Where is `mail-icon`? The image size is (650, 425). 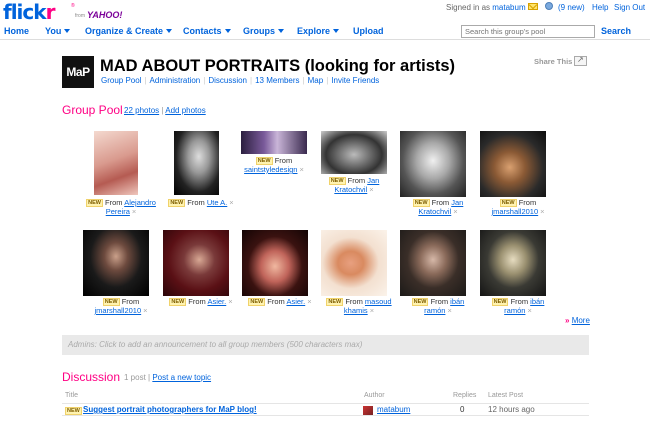 mail-icon is located at coordinates (533, 6).